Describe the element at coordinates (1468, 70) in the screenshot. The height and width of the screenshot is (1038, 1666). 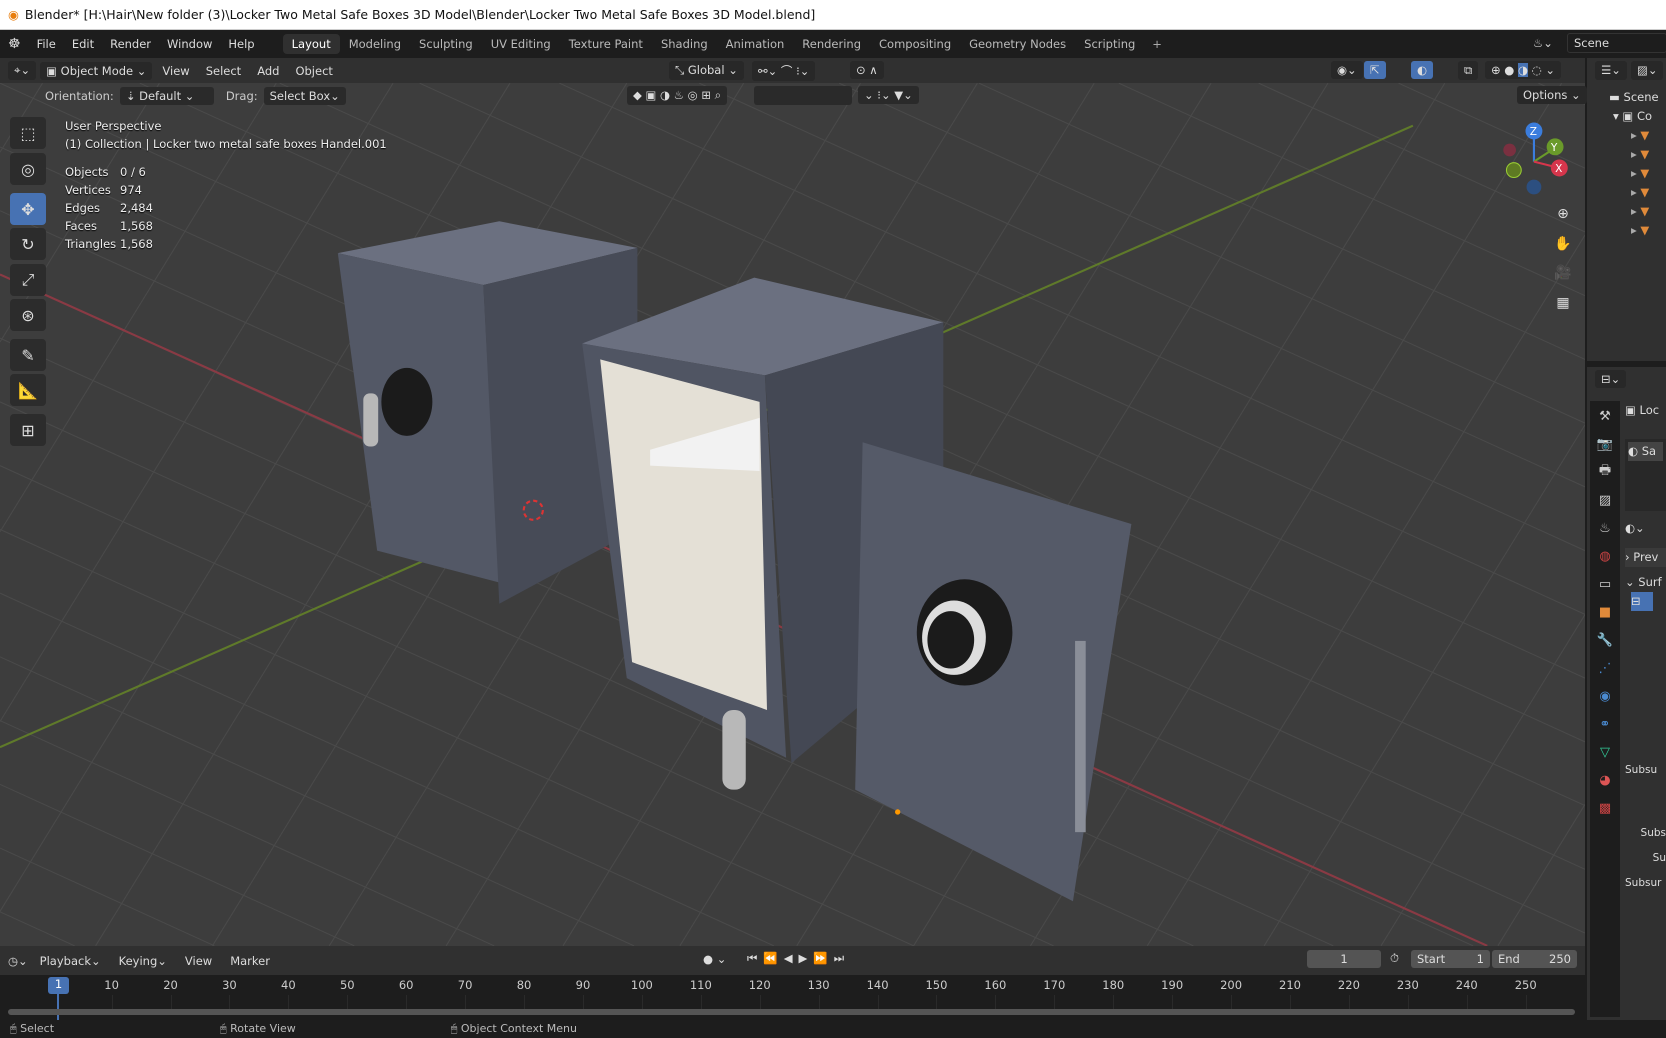
I see `xray-icon: ⧉` at that location.